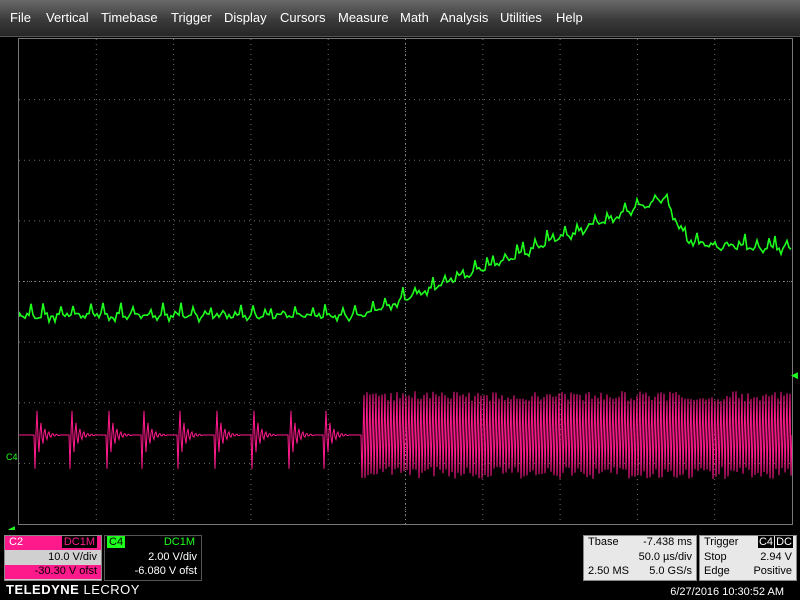 This screenshot has height=600, width=800. I want to click on menu-math: Math, so click(414, 17).